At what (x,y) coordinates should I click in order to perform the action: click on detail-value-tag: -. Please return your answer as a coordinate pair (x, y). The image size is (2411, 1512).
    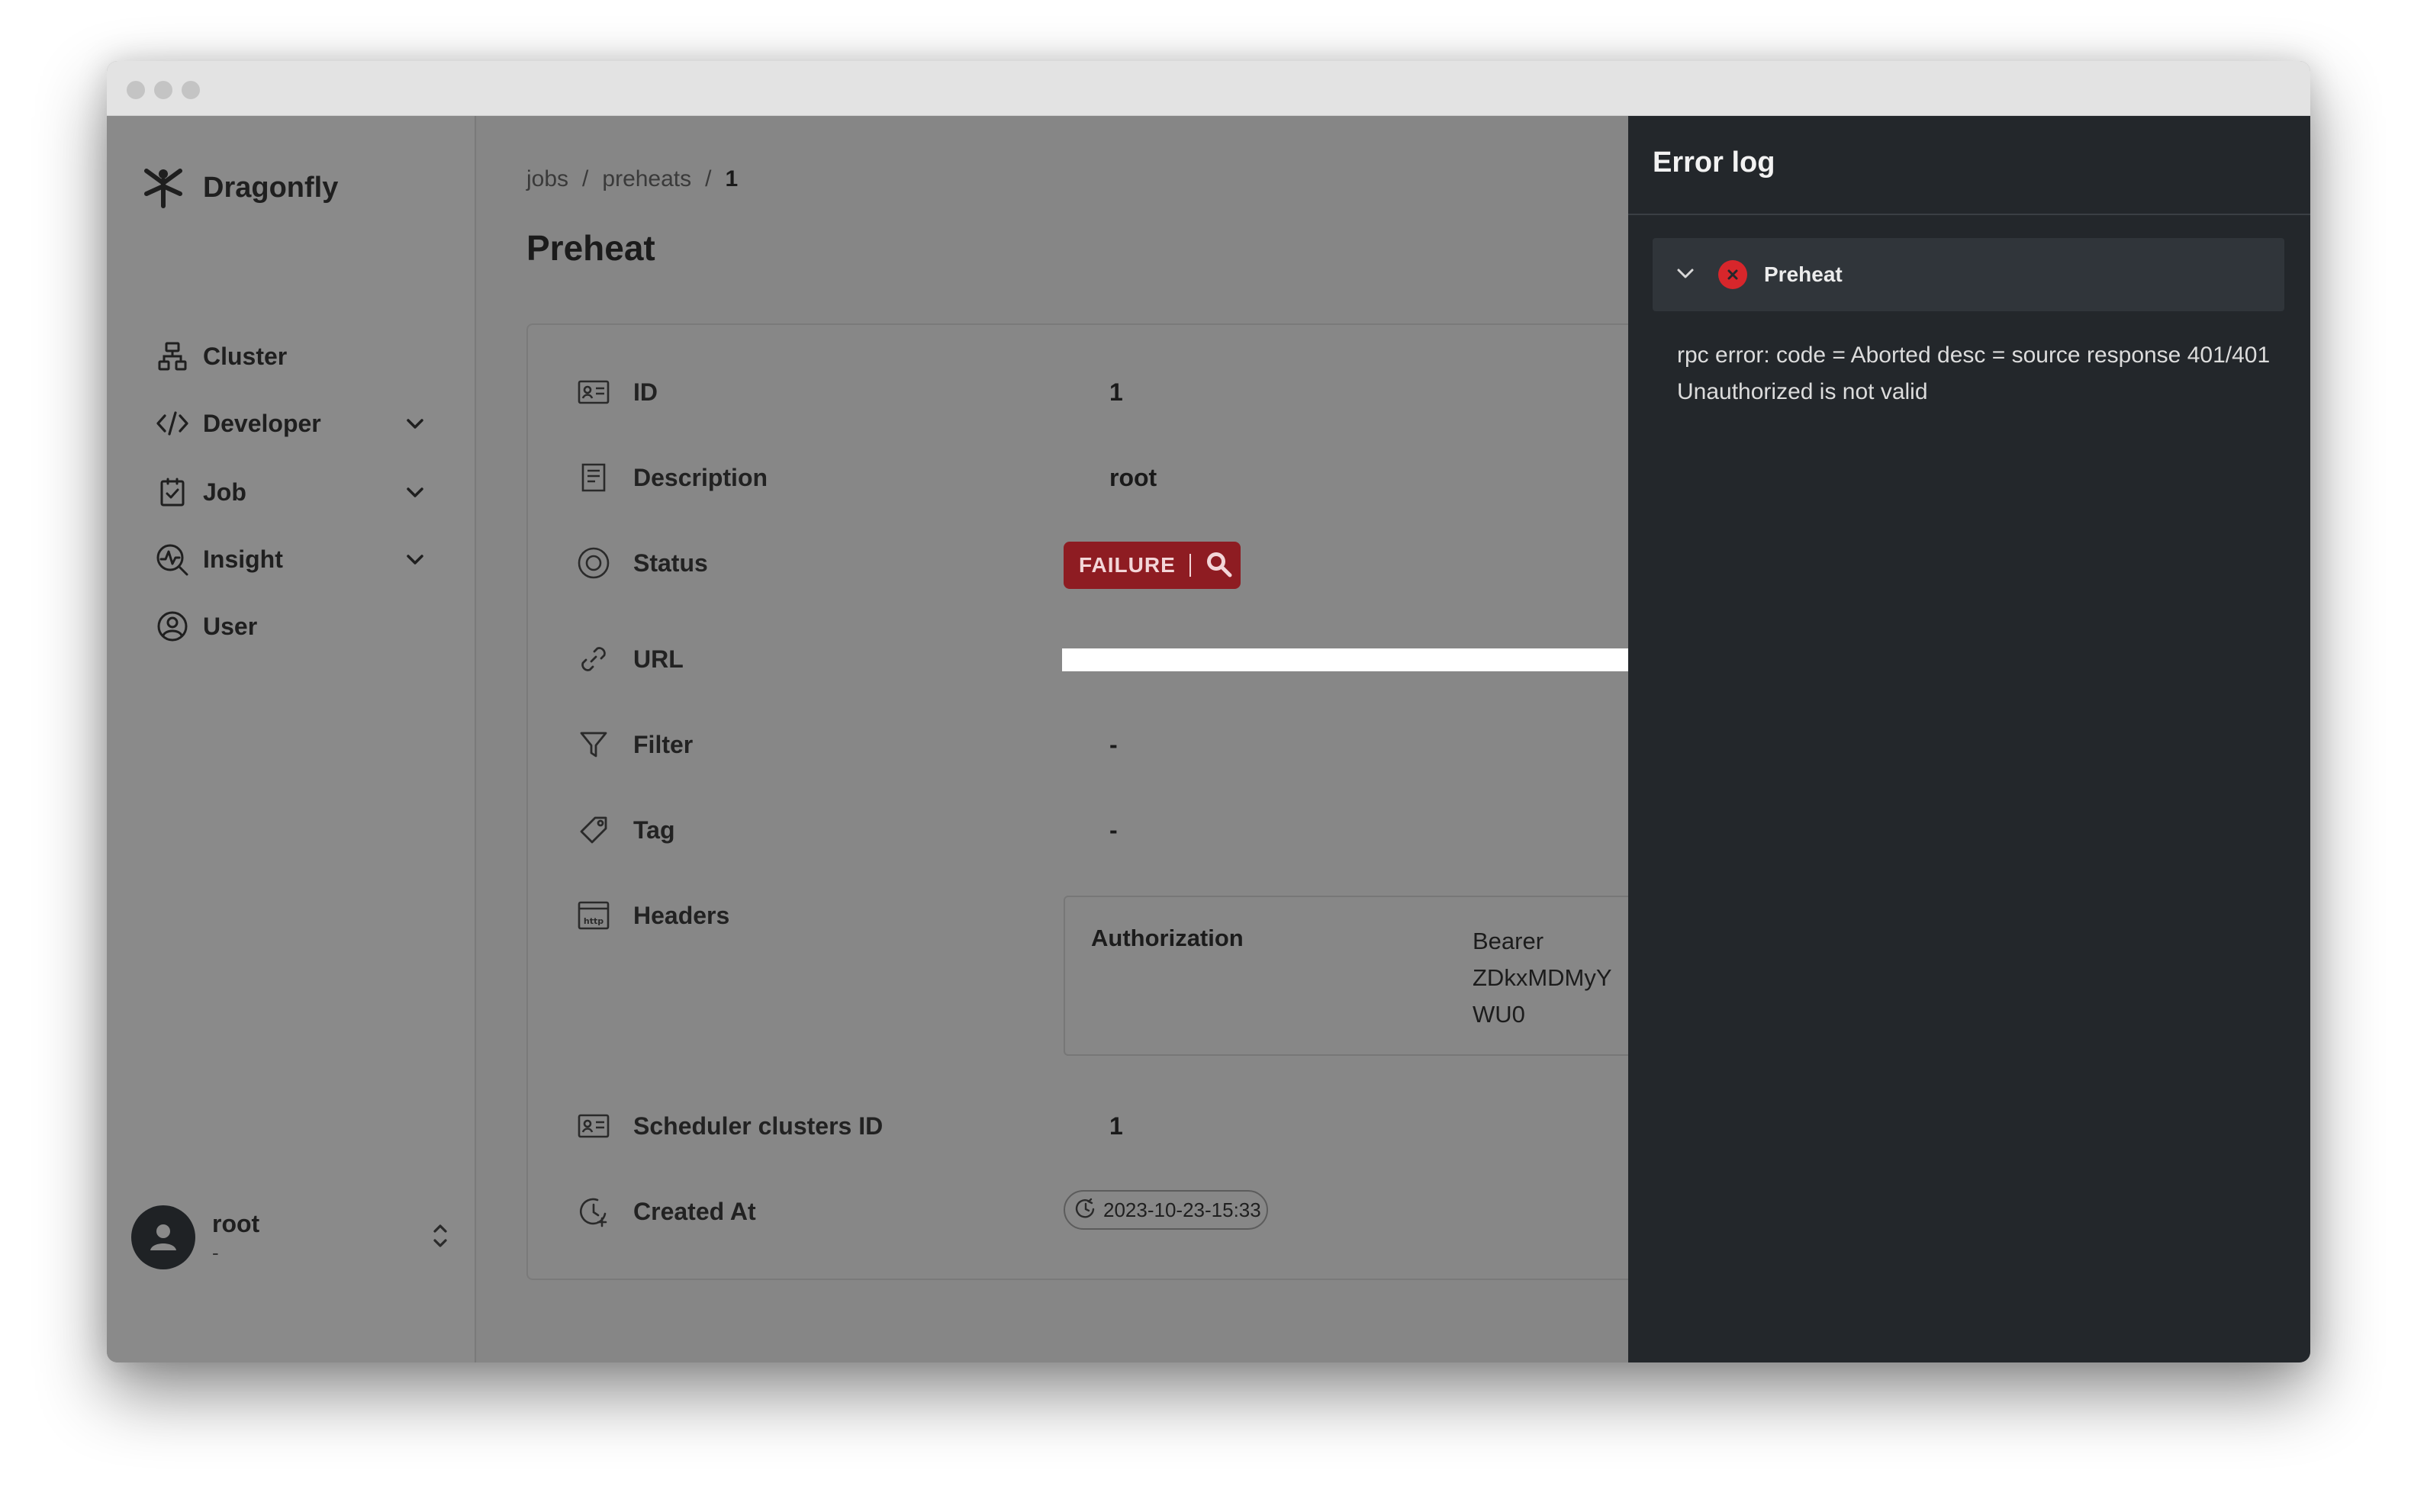
    Looking at the image, I should click on (1113, 830).